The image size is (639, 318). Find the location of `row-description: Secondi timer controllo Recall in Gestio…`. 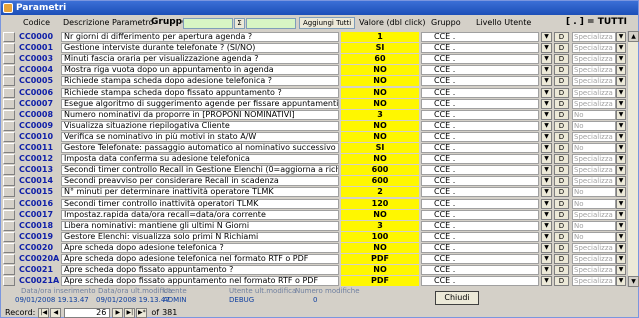

row-description: Secondi timer controllo Recall in Gestio… is located at coordinates (200, 170).